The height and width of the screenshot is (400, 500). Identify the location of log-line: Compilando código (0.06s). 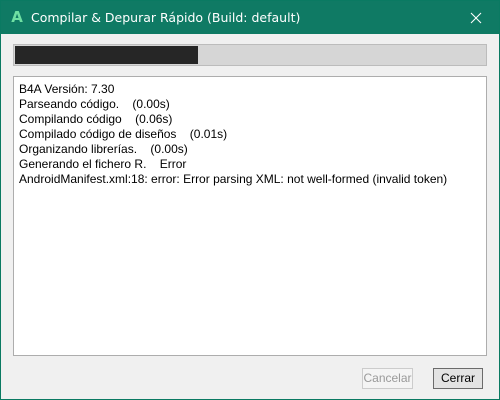
(96, 119).